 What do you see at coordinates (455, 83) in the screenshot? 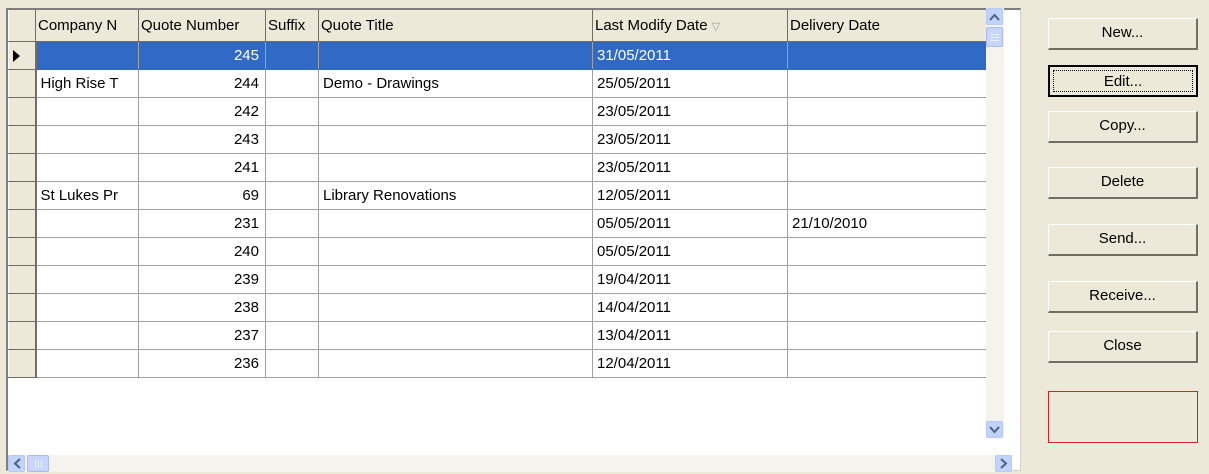
I see `cell-quote-title: Demo - Drawings` at bounding box center [455, 83].